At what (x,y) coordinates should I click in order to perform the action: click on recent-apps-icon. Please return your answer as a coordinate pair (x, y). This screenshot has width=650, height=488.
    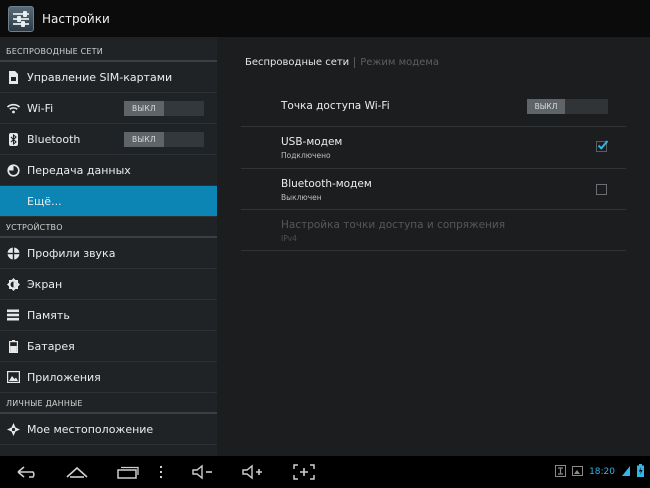
    Looking at the image, I should click on (128, 472).